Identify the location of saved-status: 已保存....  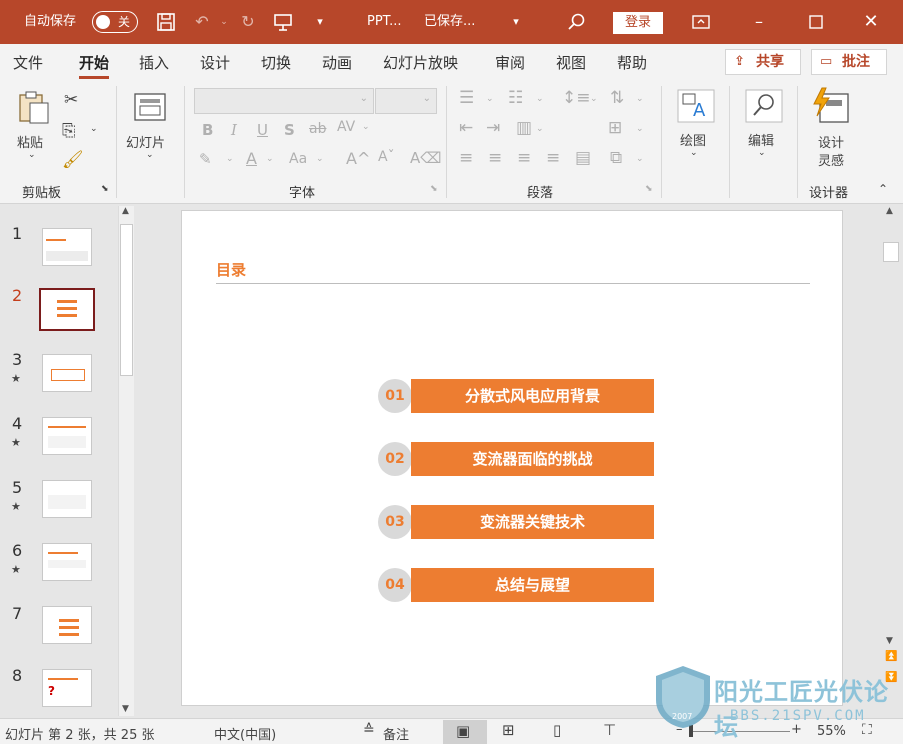
(449, 22).